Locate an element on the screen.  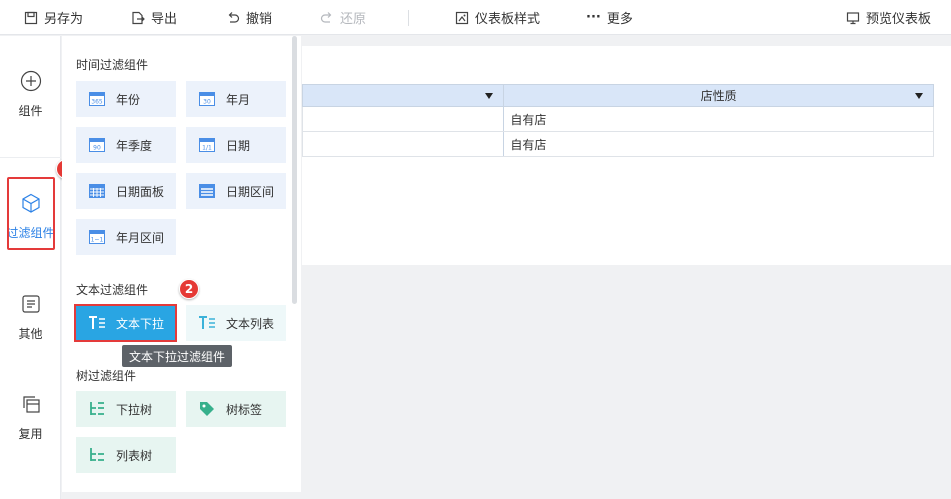
nav-others-label: 其他 is located at coordinates (30, 334).